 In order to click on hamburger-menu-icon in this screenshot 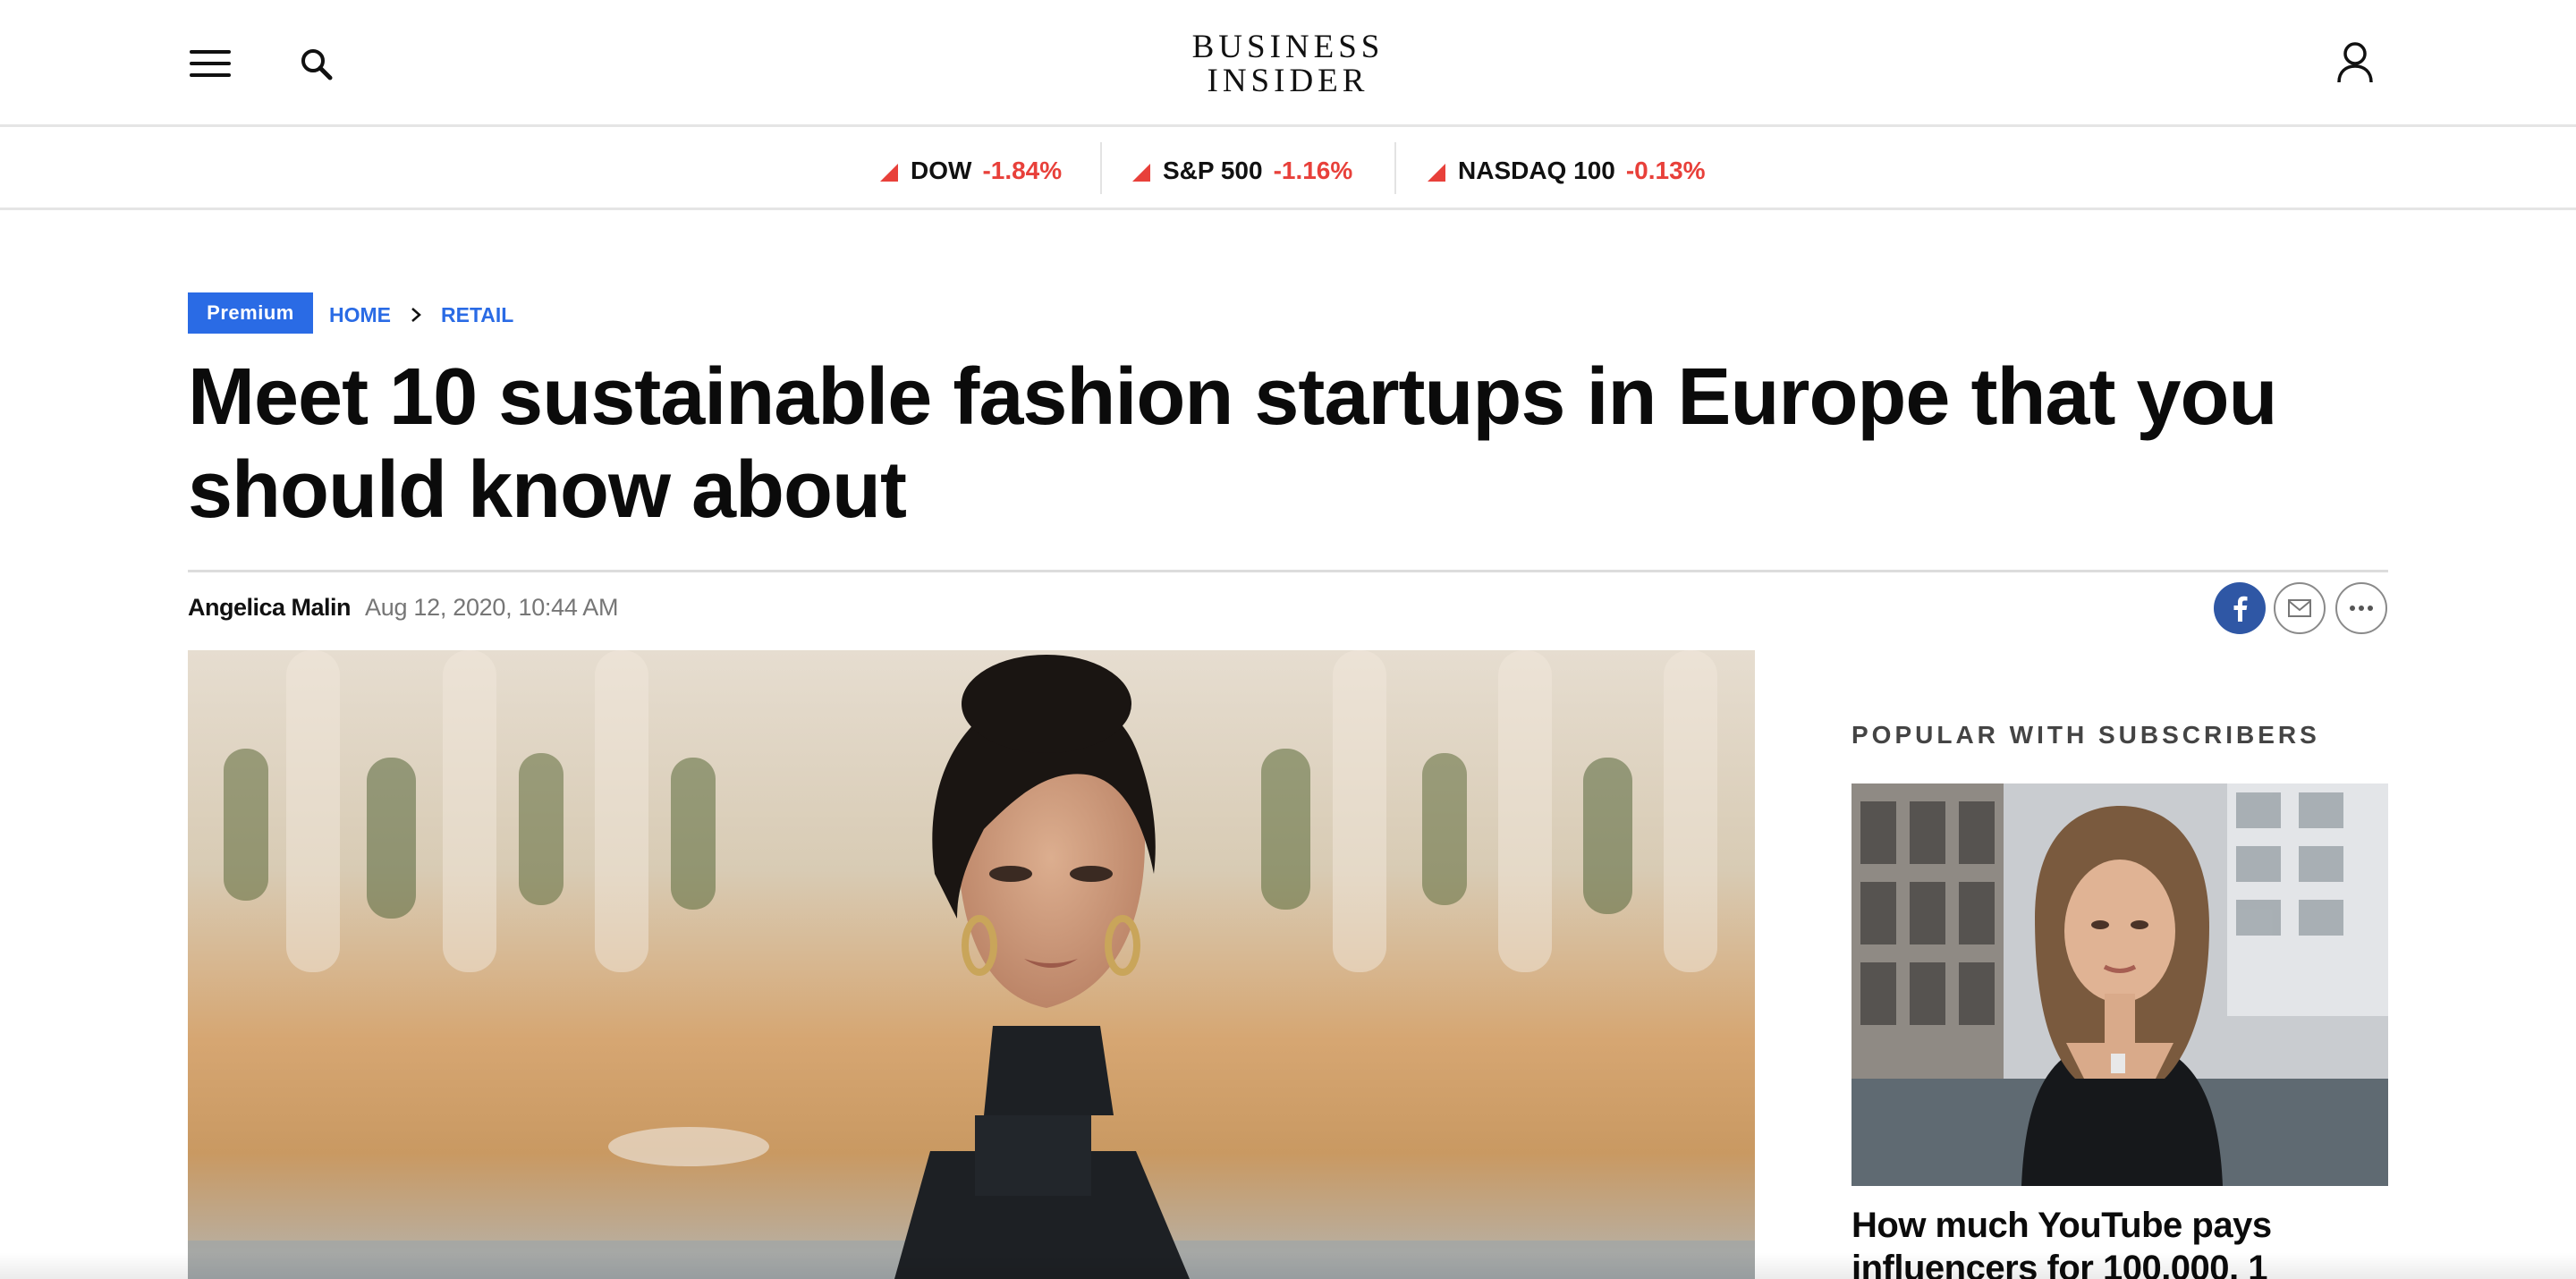, I will do `click(211, 64)`.